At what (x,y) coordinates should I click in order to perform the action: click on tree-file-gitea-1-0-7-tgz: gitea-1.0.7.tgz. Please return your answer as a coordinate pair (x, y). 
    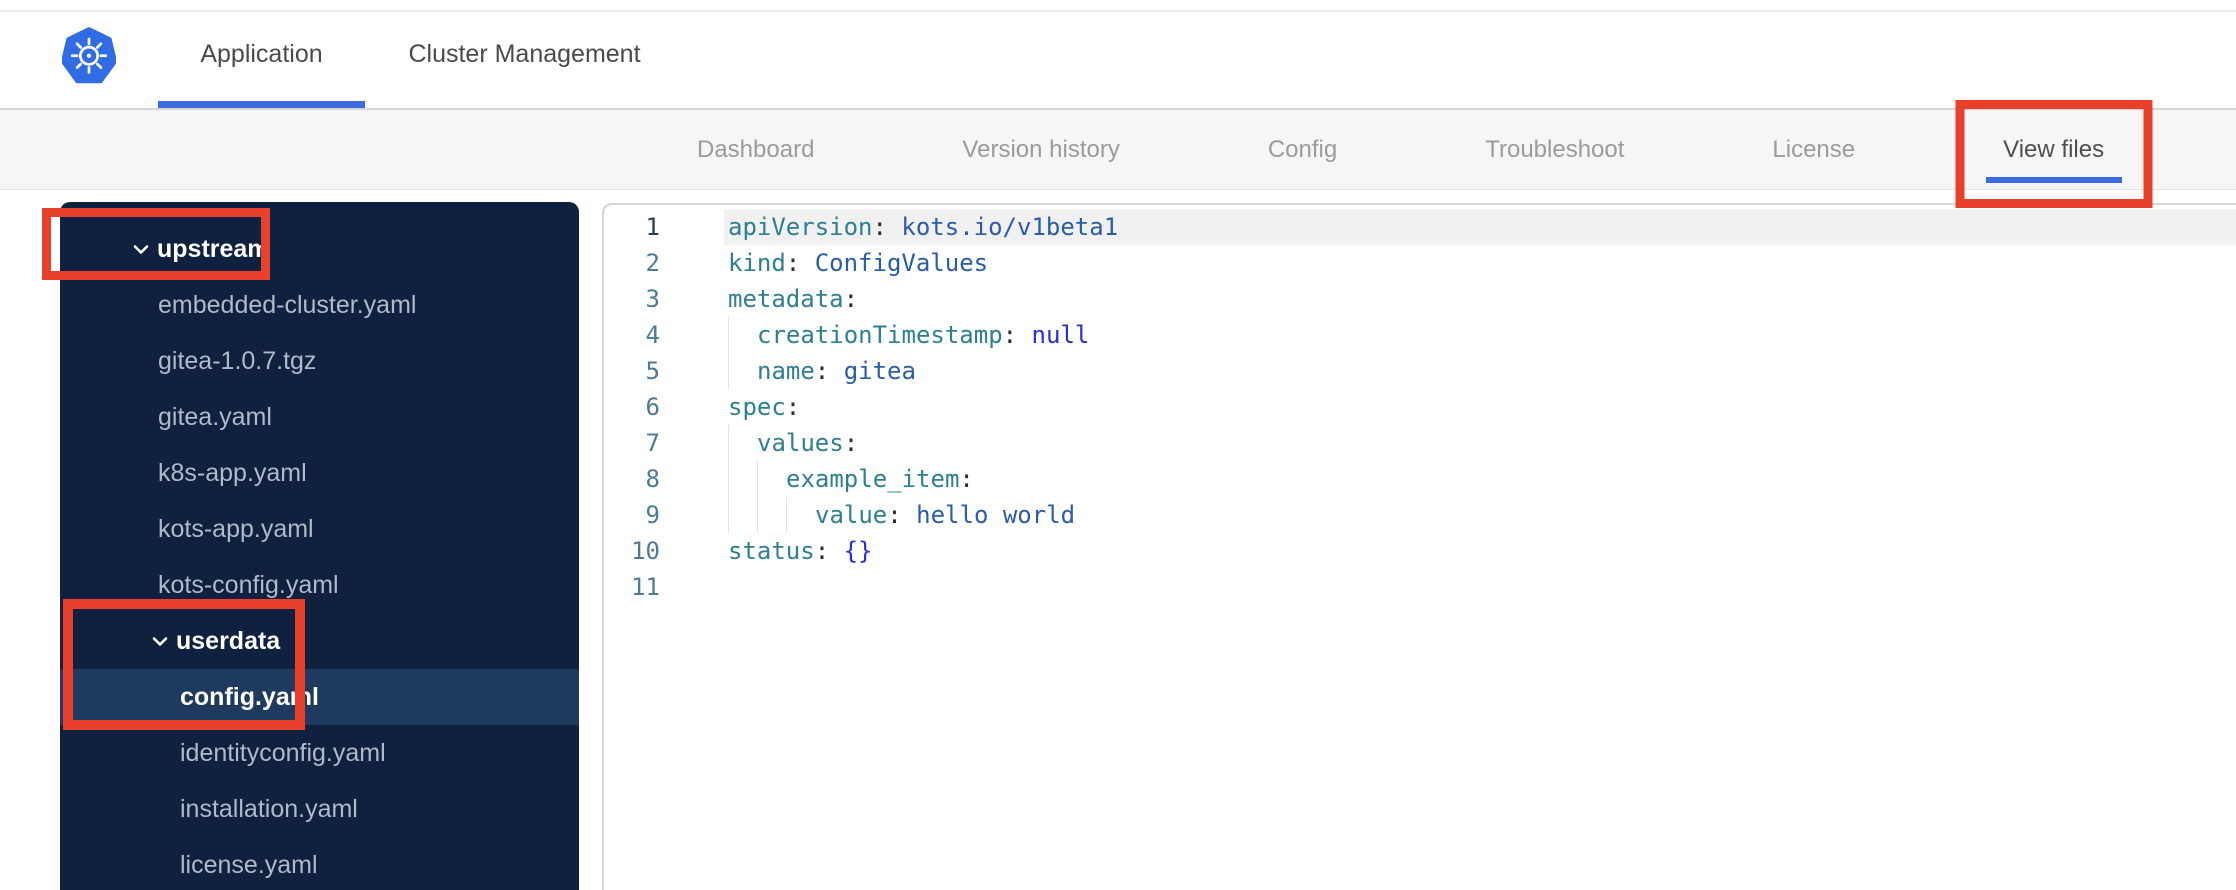
    Looking at the image, I should click on (319, 361).